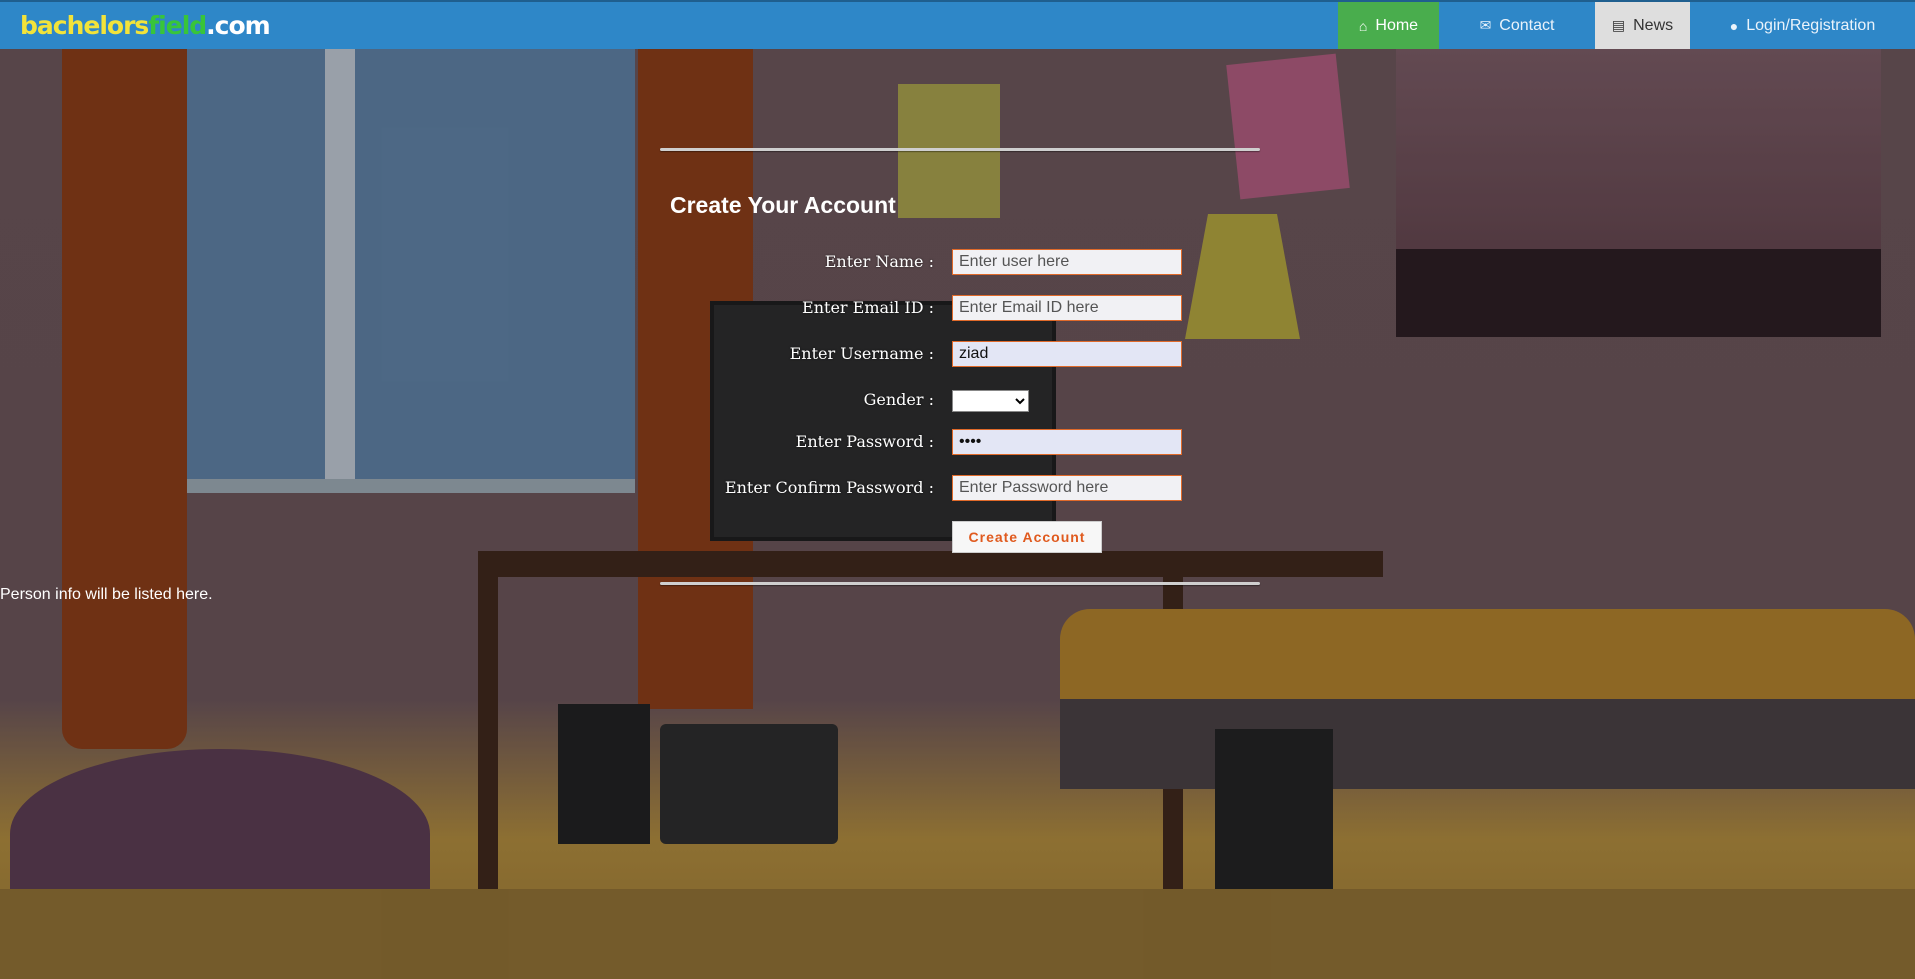  What do you see at coordinates (1734, 25) in the screenshot?
I see `user-icon: ●` at bounding box center [1734, 25].